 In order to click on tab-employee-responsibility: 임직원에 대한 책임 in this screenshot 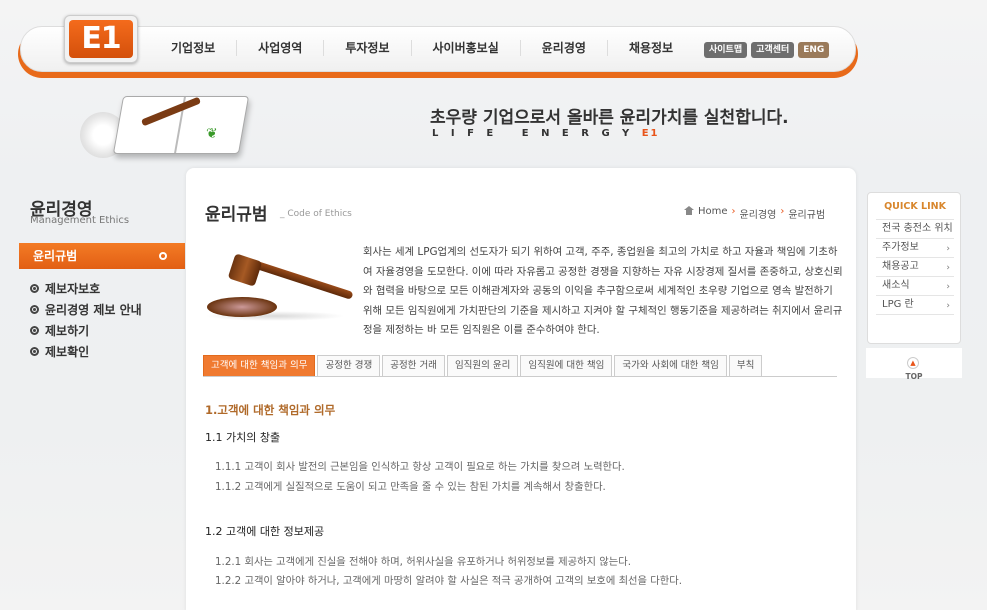, I will do `click(566, 365)`.